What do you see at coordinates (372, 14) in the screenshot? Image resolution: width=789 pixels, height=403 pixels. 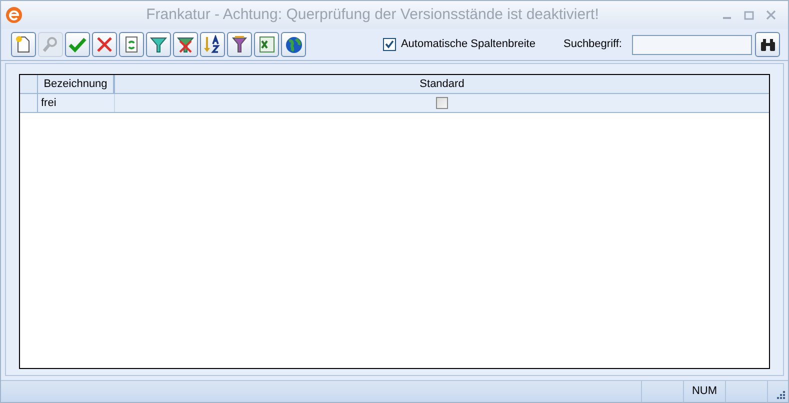 I see `window-title: Frankatur - Achtung: Querprüfung der Versionsstände ist deaktiviert!` at bounding box center [372, 14].